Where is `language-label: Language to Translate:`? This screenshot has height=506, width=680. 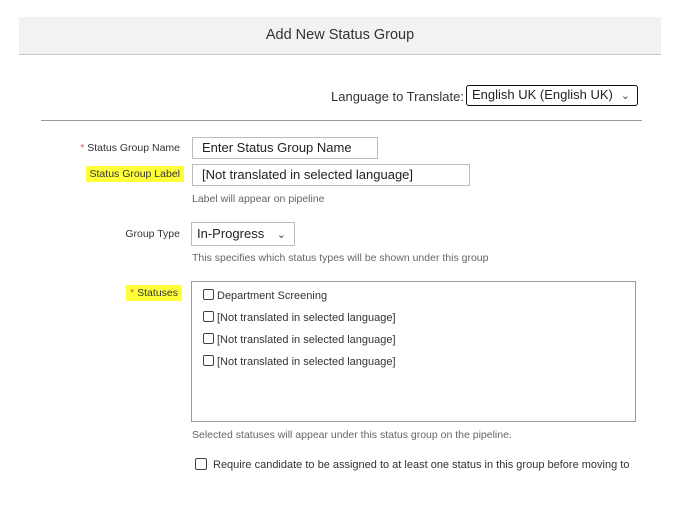
language-label: Language to Translate: is located at coordinates (397, 96).